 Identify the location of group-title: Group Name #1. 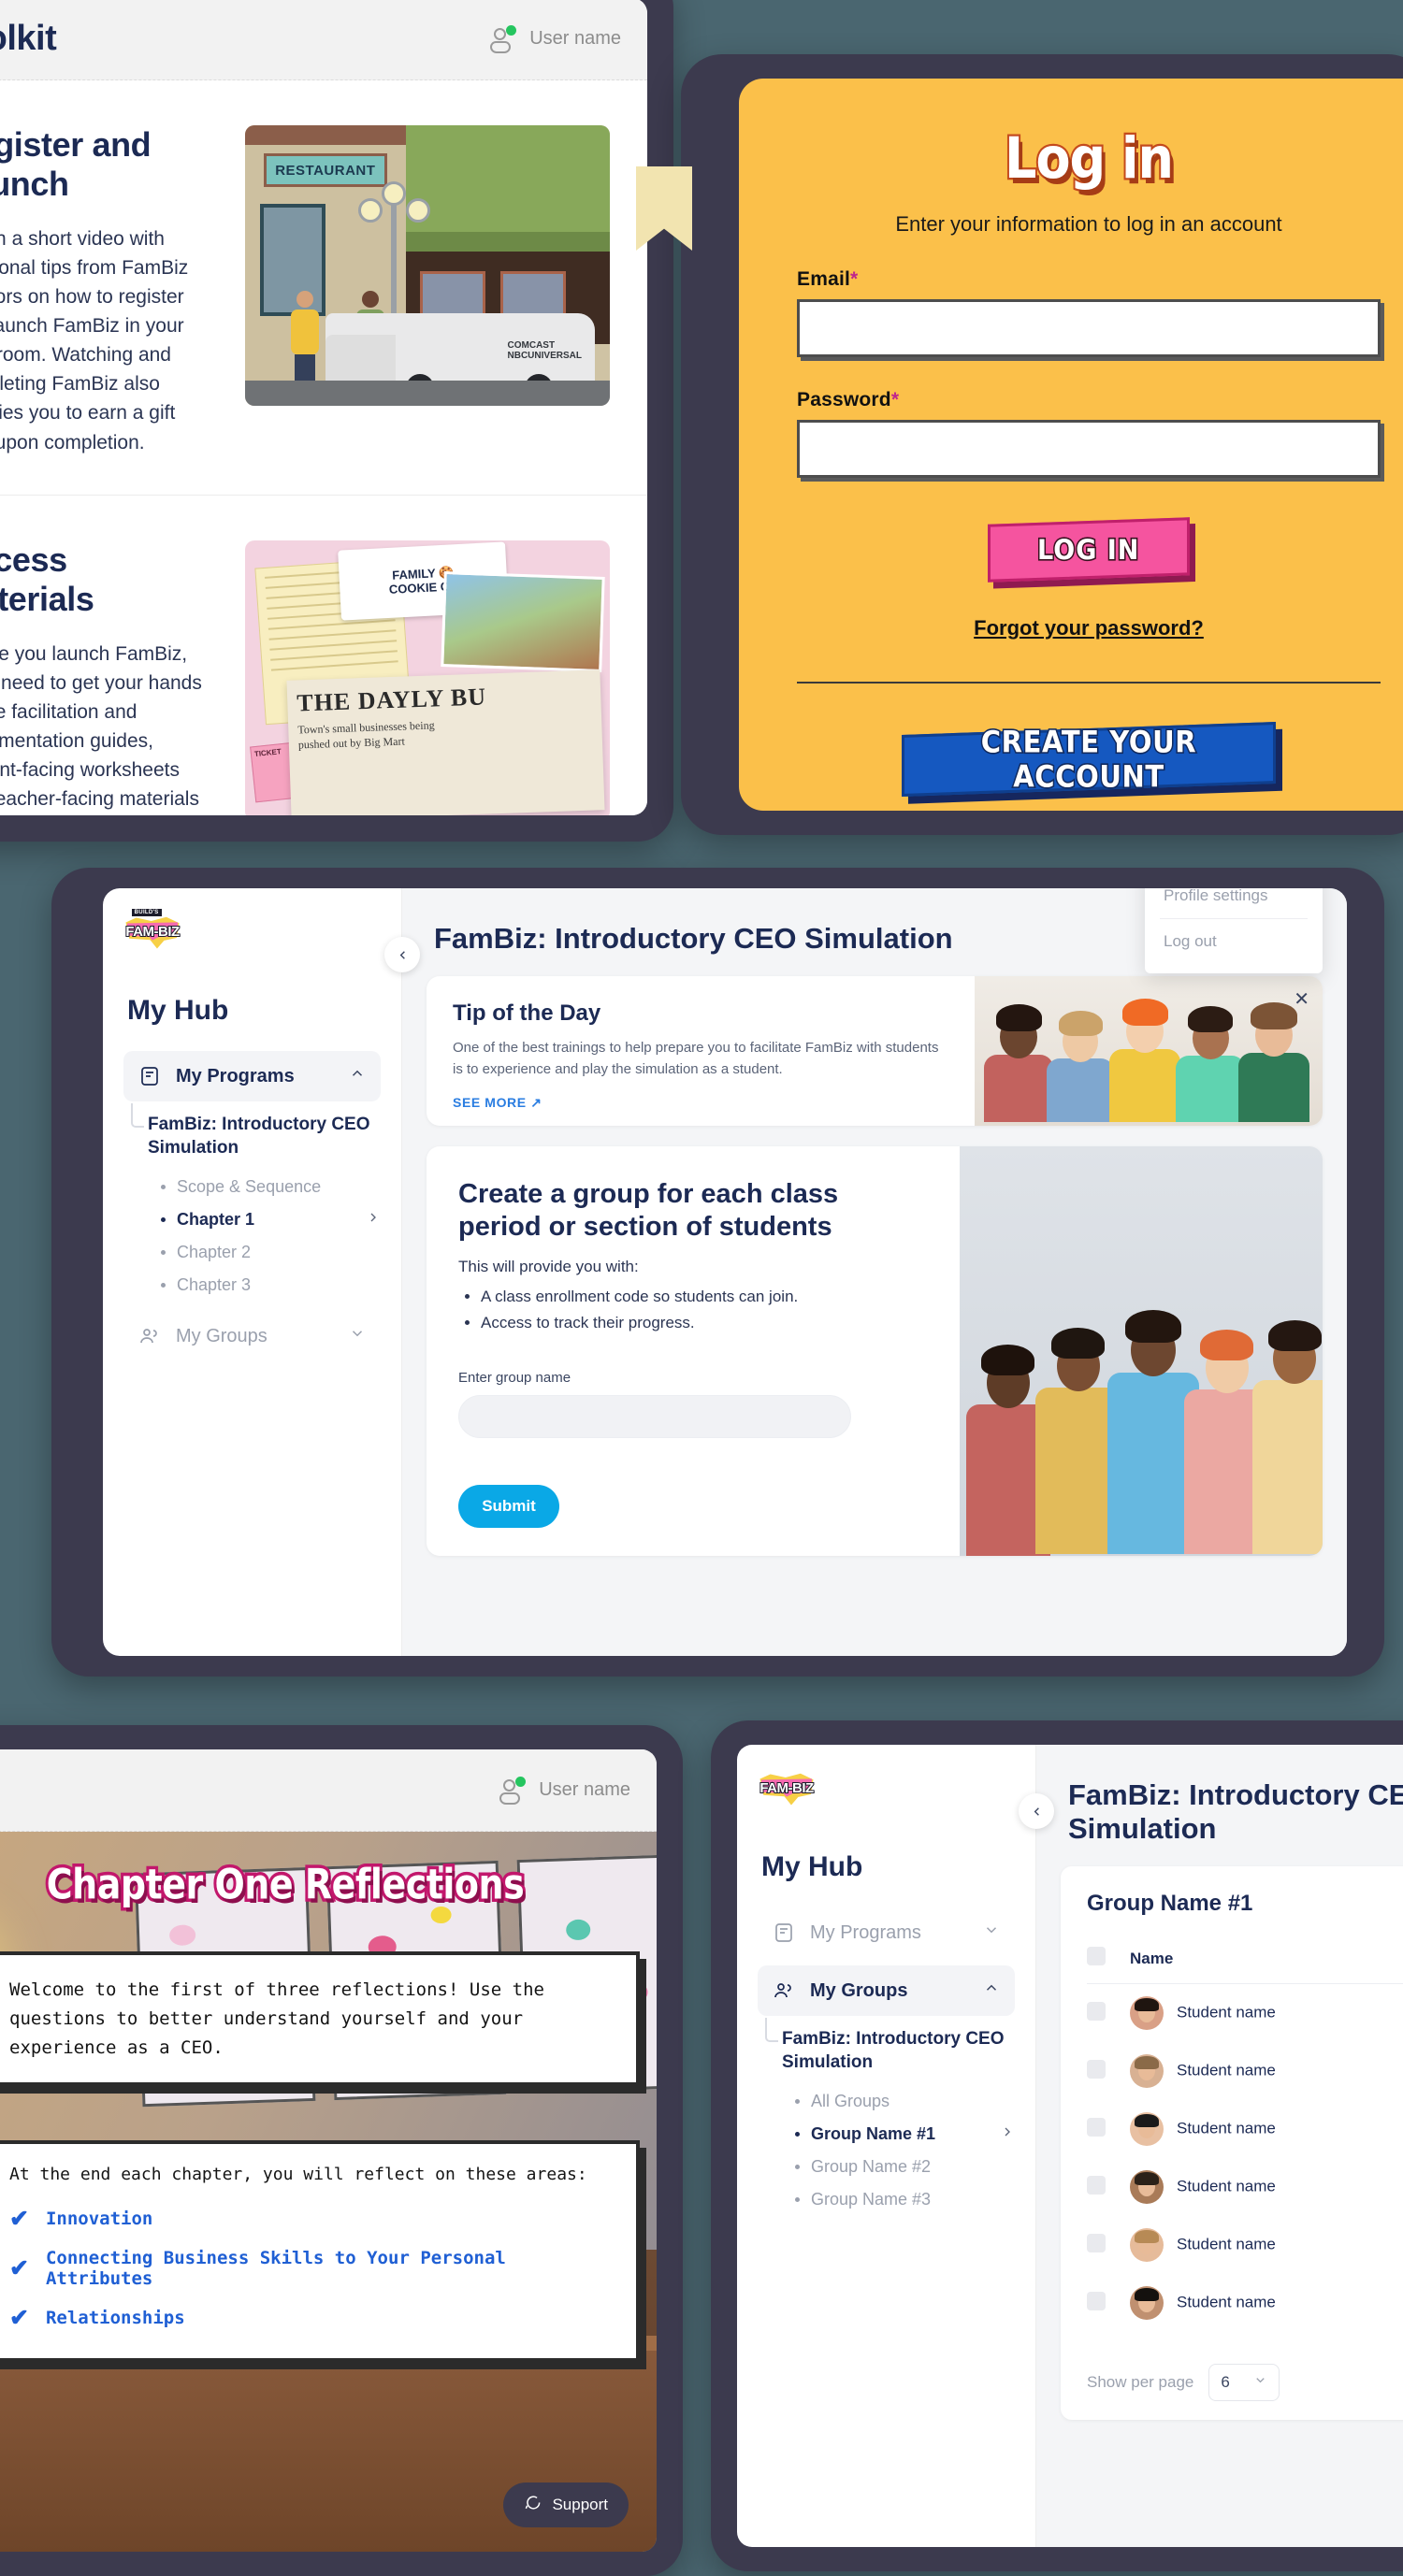
(1170, 1904).